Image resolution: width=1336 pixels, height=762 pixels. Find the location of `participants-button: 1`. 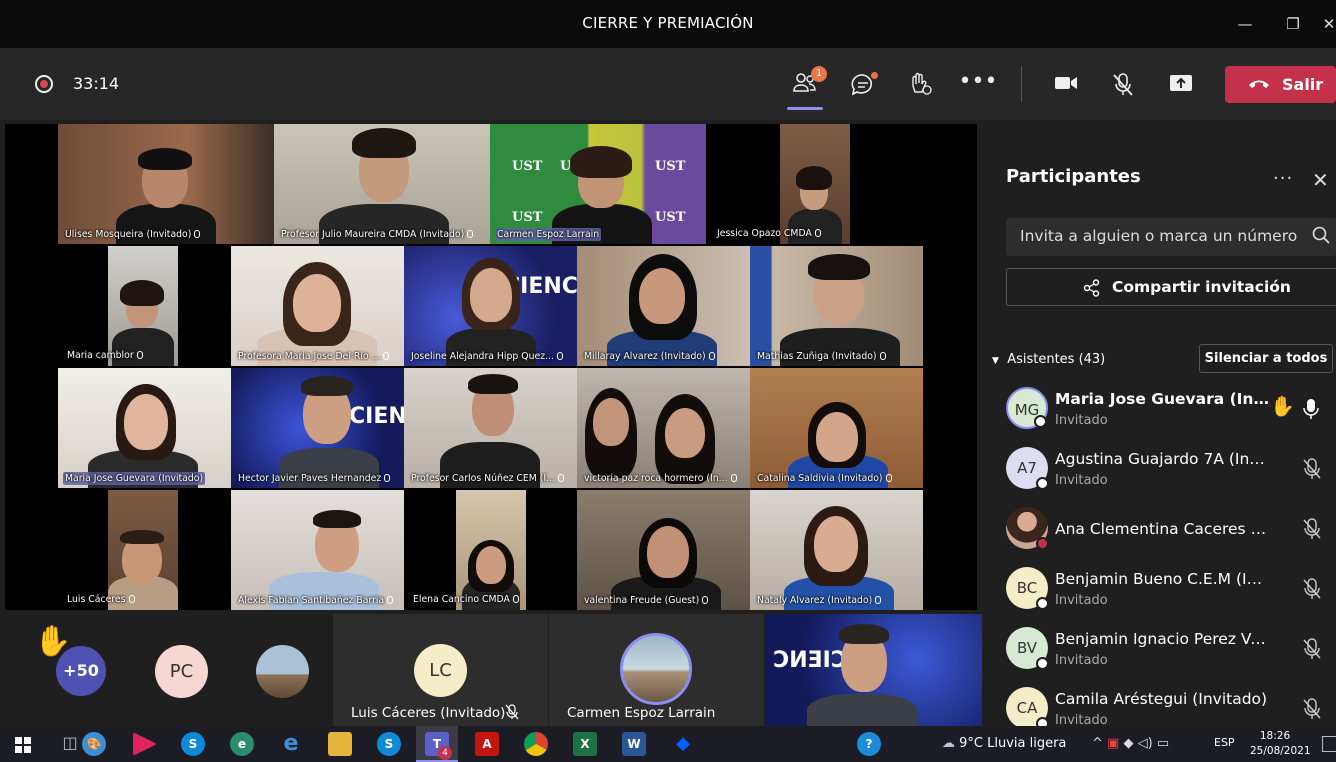

participants-button: 1 is located at coordinates (806, 87).